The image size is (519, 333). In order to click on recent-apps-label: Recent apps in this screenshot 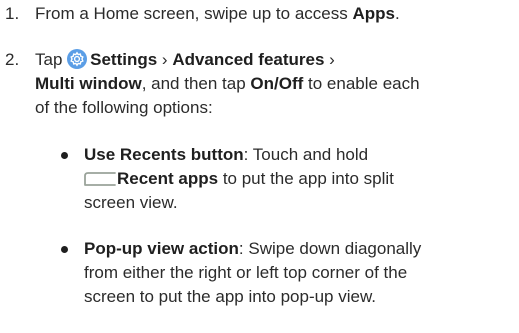, I will do `click(168, 178)`.